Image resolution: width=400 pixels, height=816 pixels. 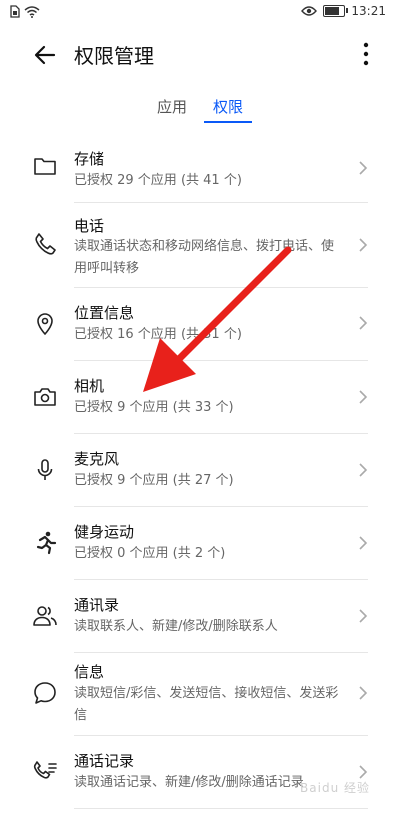 I want to click on list-item: 存储 已授权 29 个应用 (共 41 个), so click(x=200, y=166).